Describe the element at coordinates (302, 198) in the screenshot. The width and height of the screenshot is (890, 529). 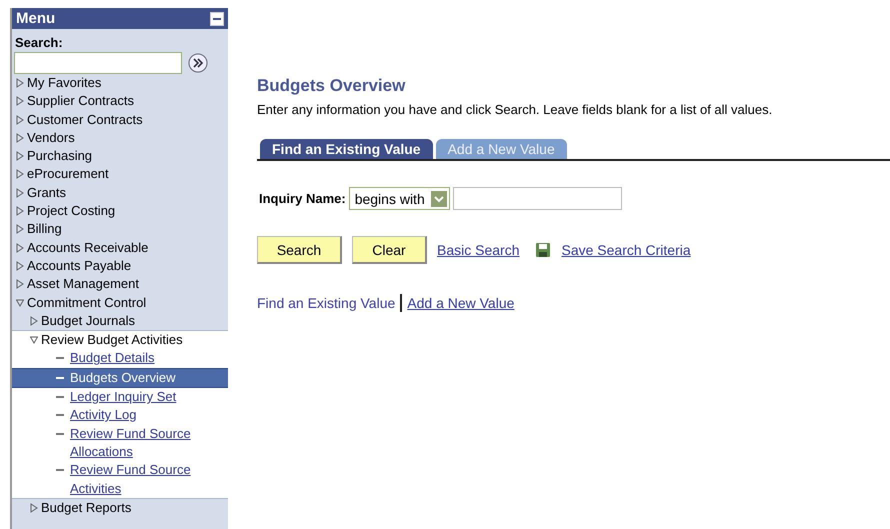
I see `field-label: Inquiry Name:` at that location.